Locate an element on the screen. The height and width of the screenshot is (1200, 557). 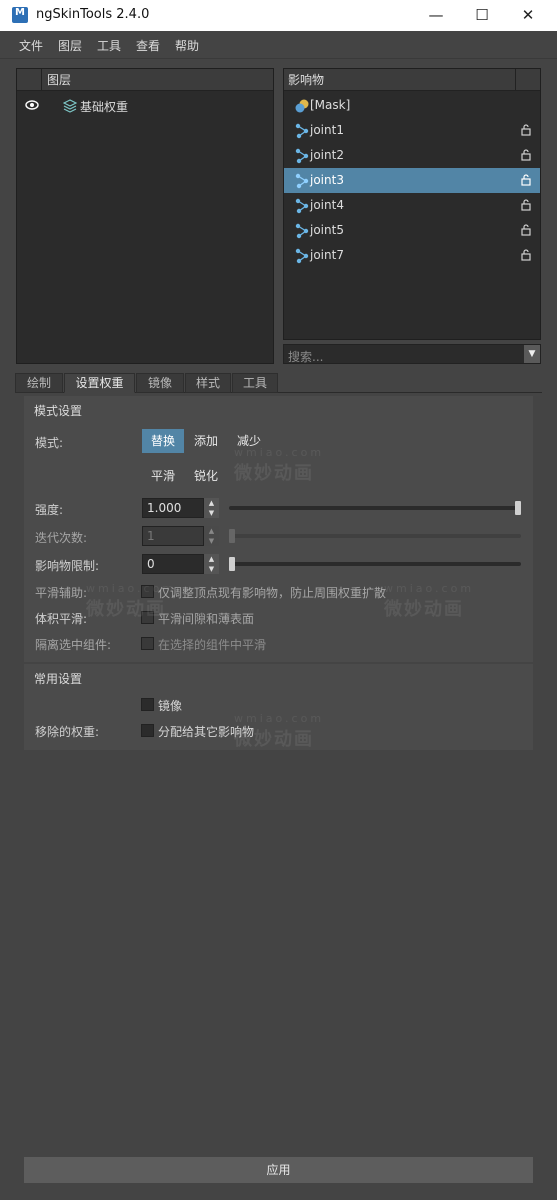
intensity-label: 强度: is located at coordinates (49, 510).